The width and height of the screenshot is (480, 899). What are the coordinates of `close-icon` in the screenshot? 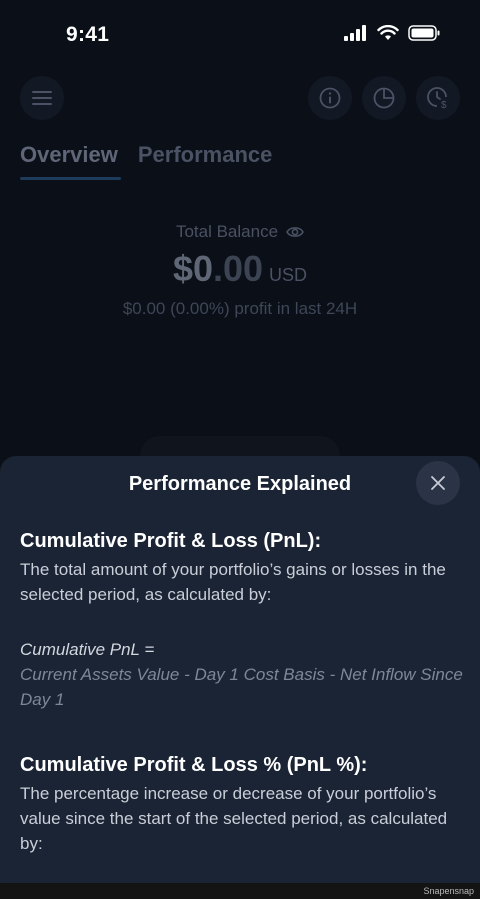 It's located at (438, 483).